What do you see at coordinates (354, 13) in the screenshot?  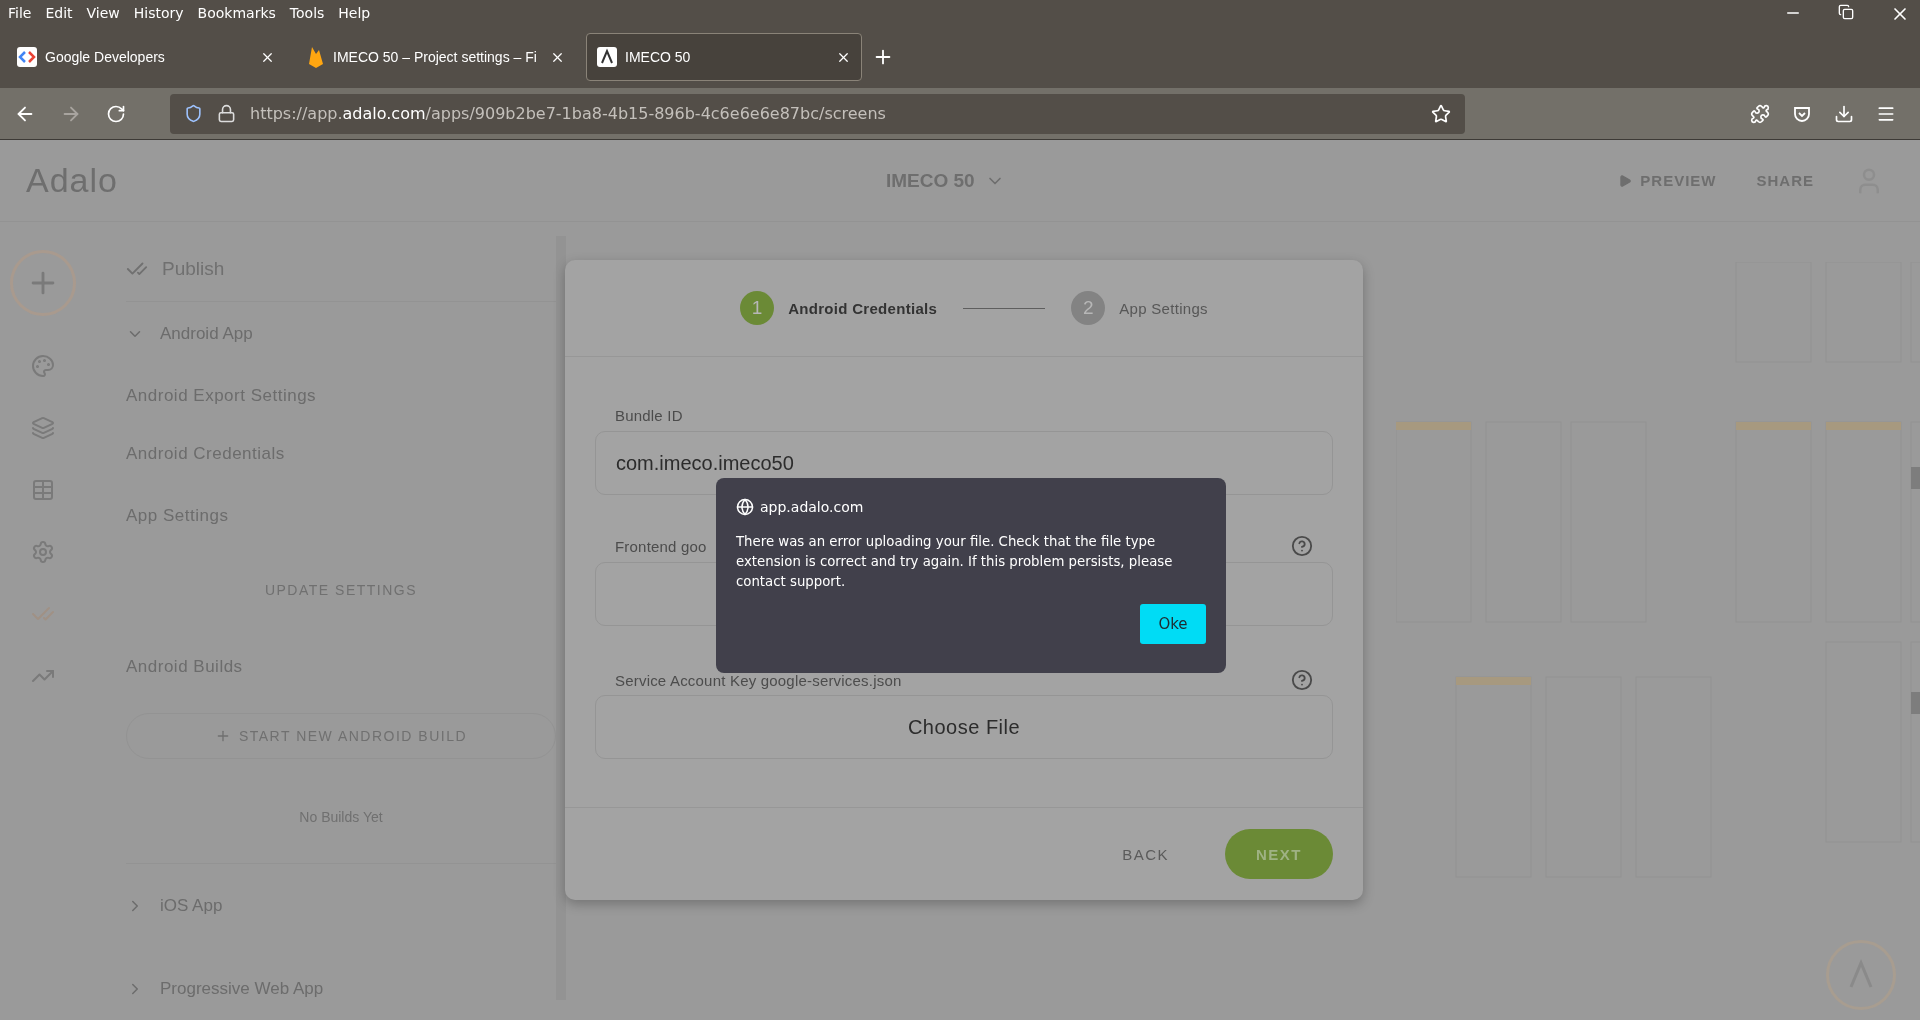 I see `menu-item: Help` at bounding box center [354, 13].